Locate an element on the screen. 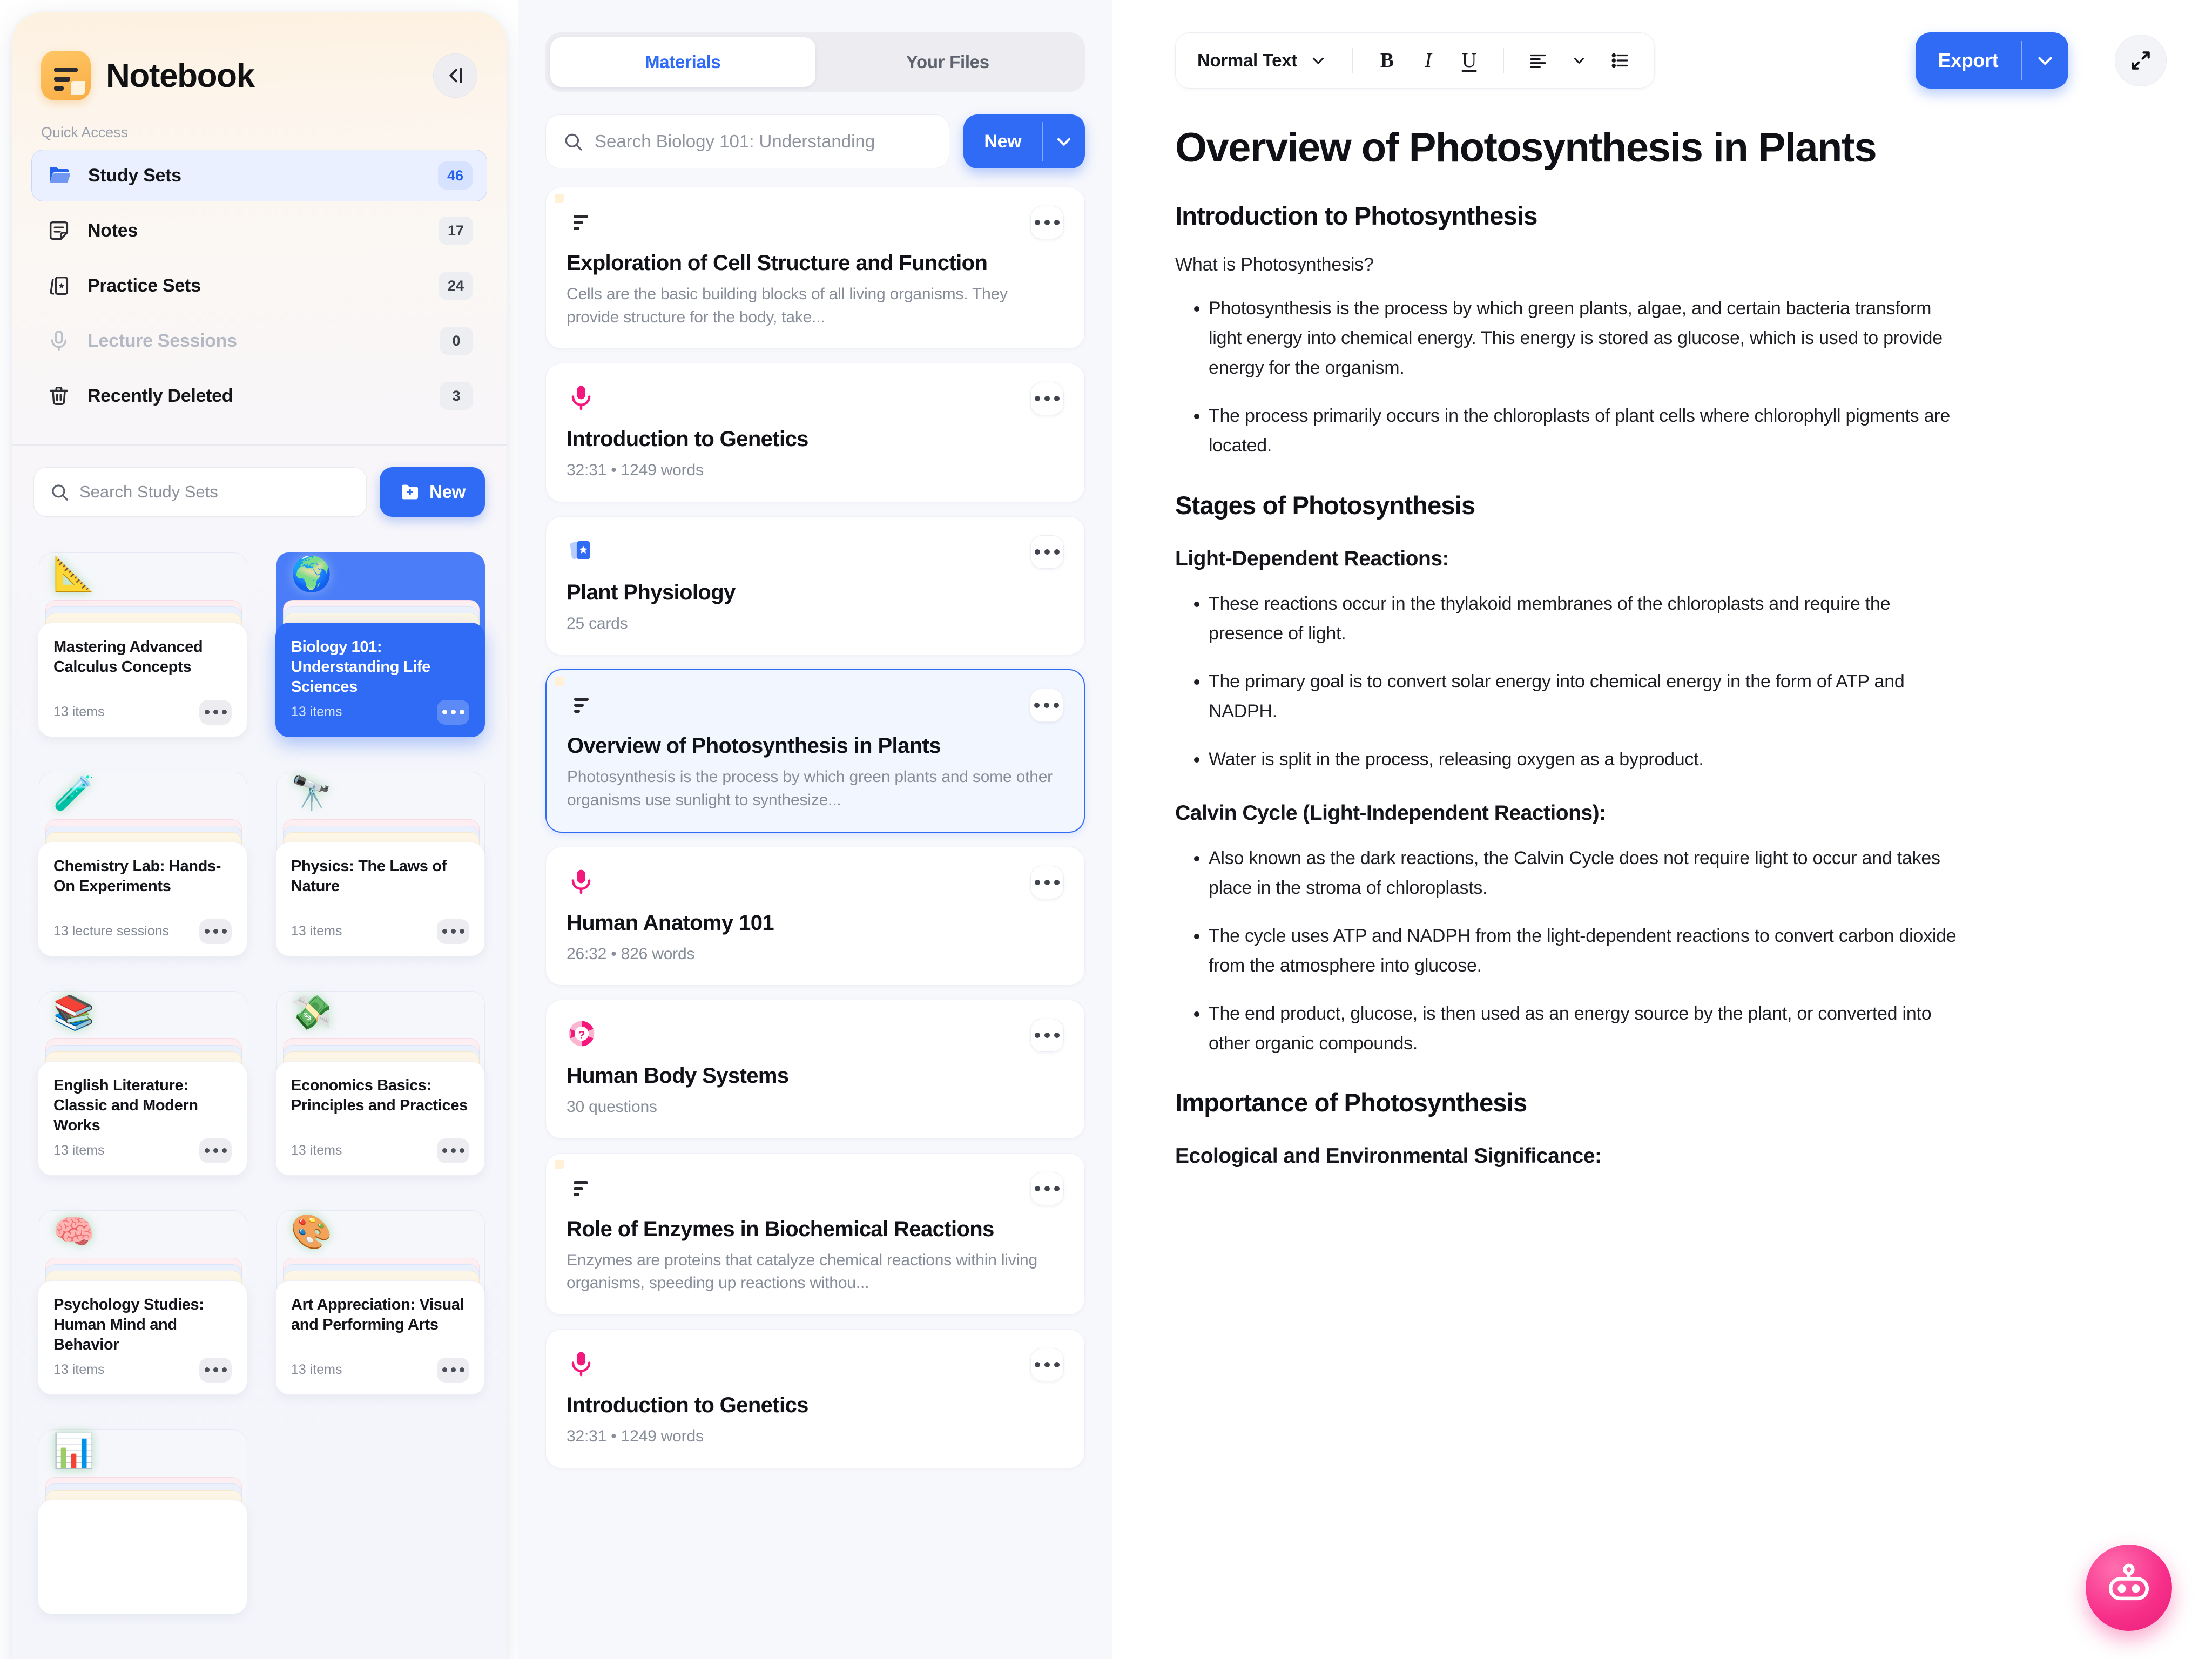  tab-materials: Materials is located at coordinates (682, 62).